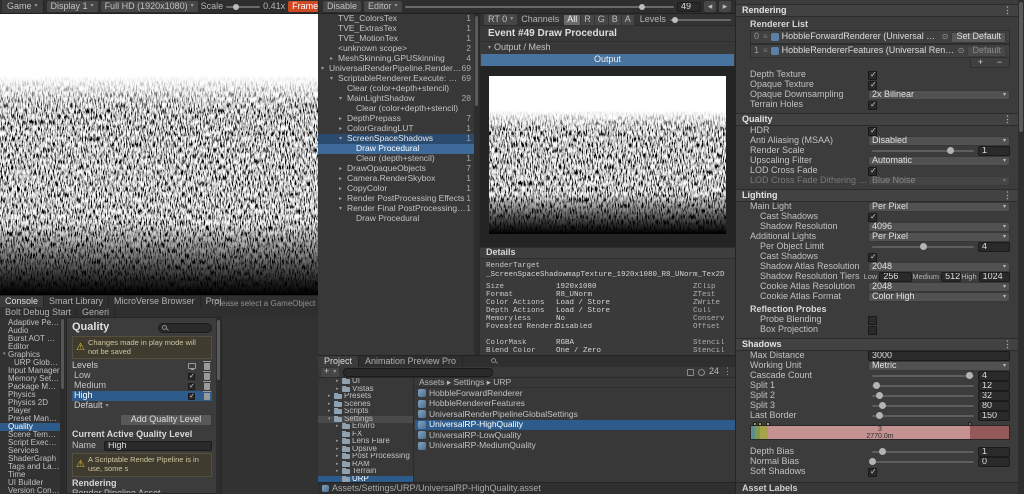  What do you see at coordinates (951, 277) in the screenshot?
I see `tier-value-field: 512` at bounding box center [951, 277].